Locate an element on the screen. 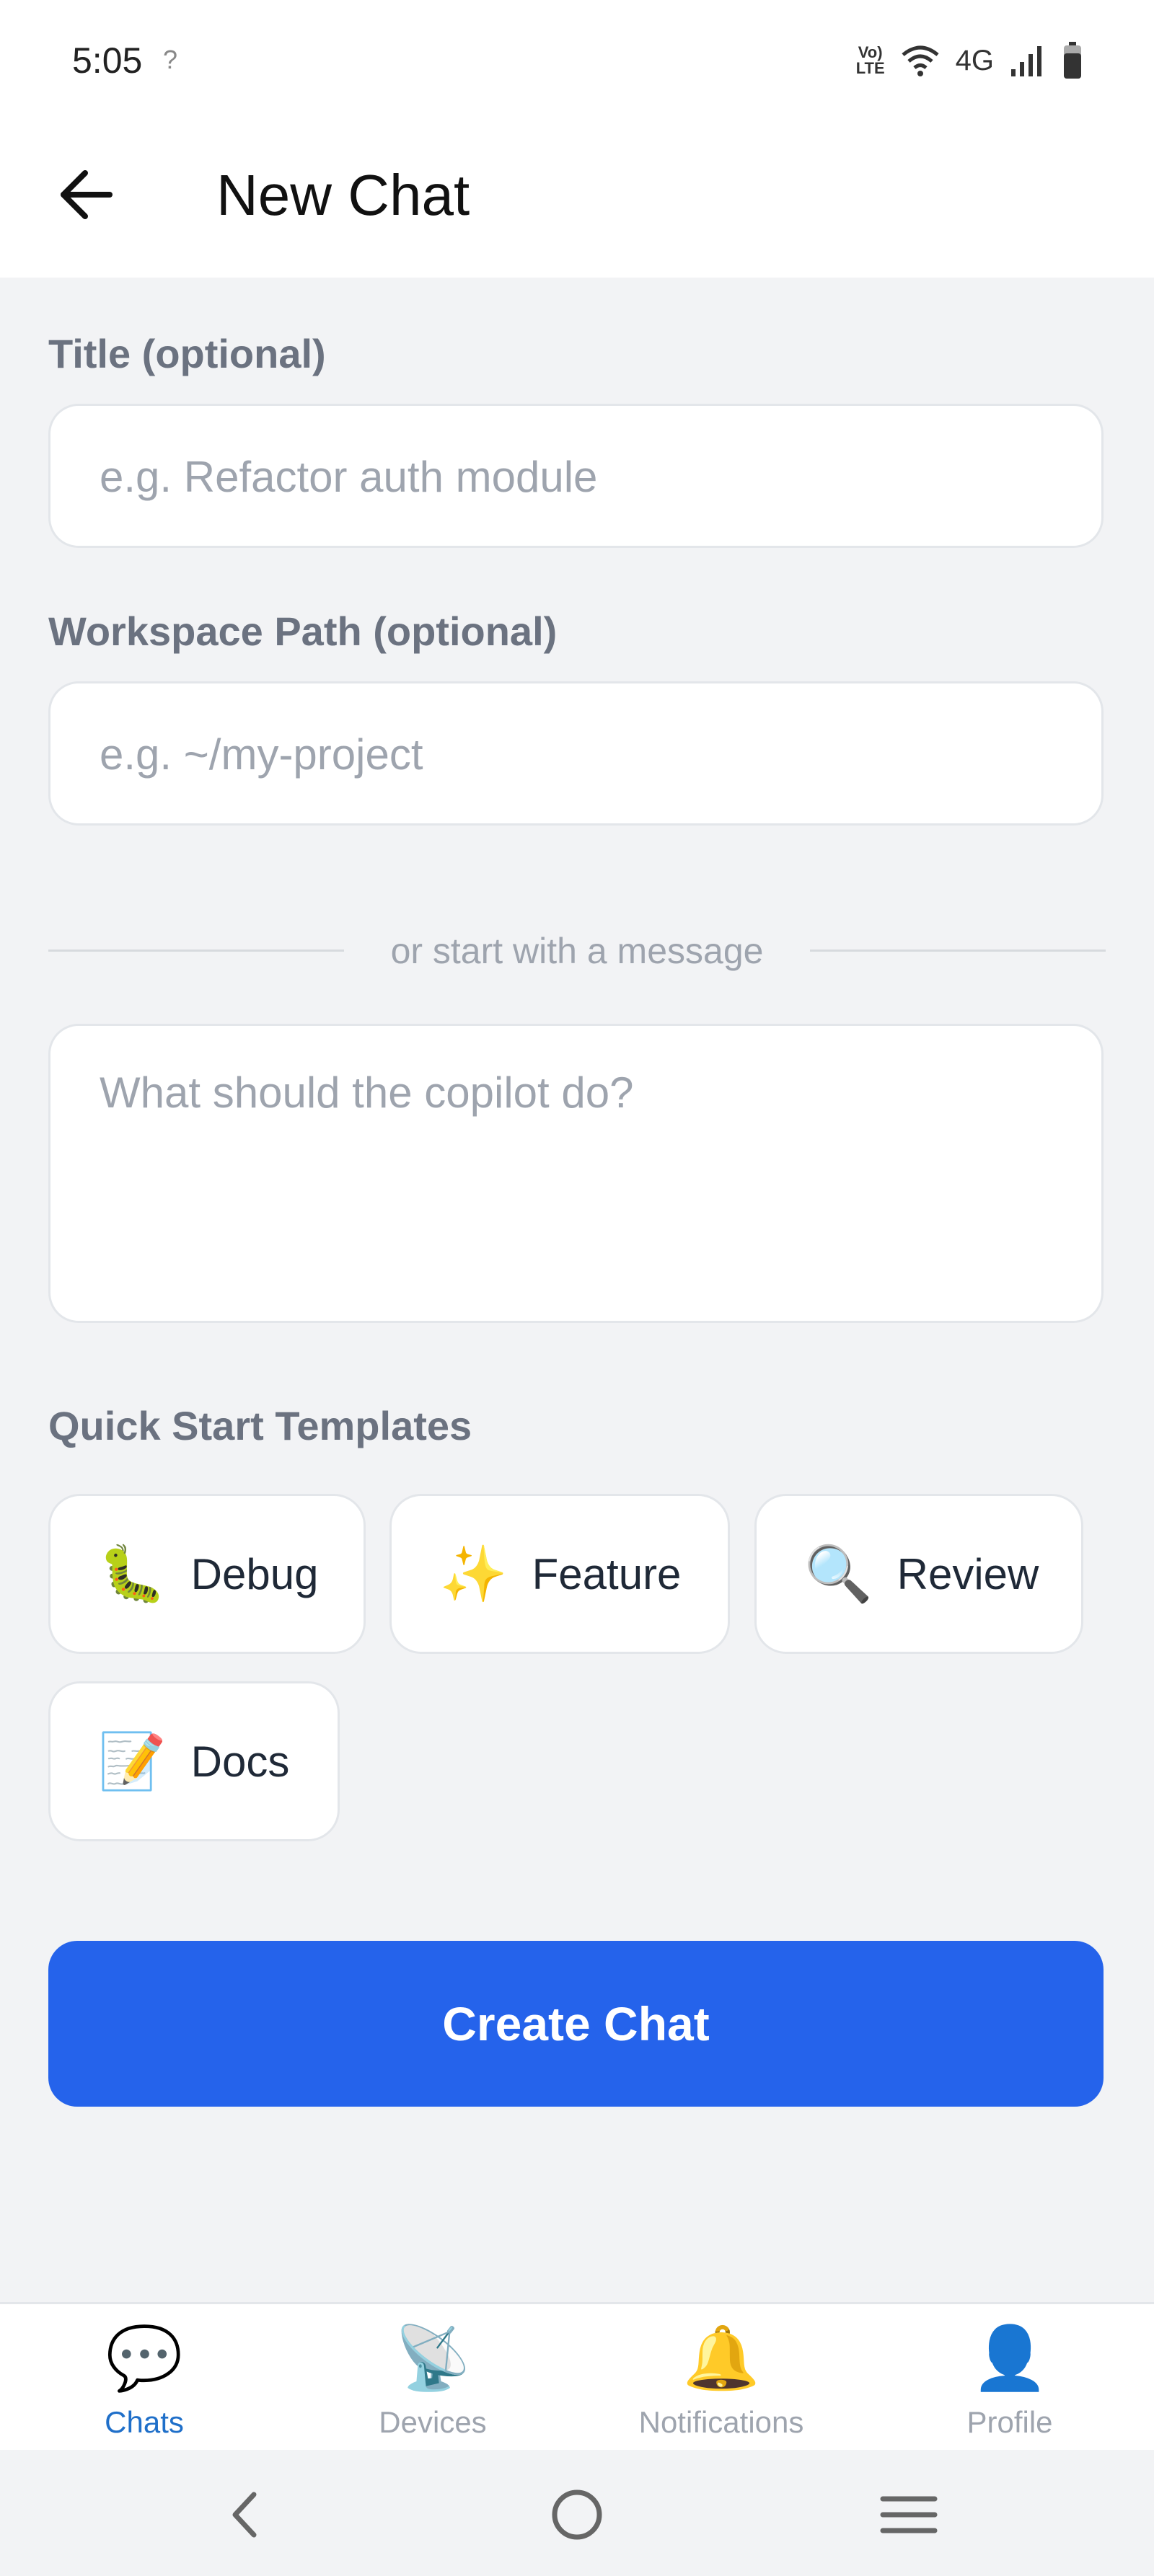 Image resolution: width=1154 pixels, height=2576 pixels. status-icons: Vo) LTE 4G is located at coordinates (969, 60).